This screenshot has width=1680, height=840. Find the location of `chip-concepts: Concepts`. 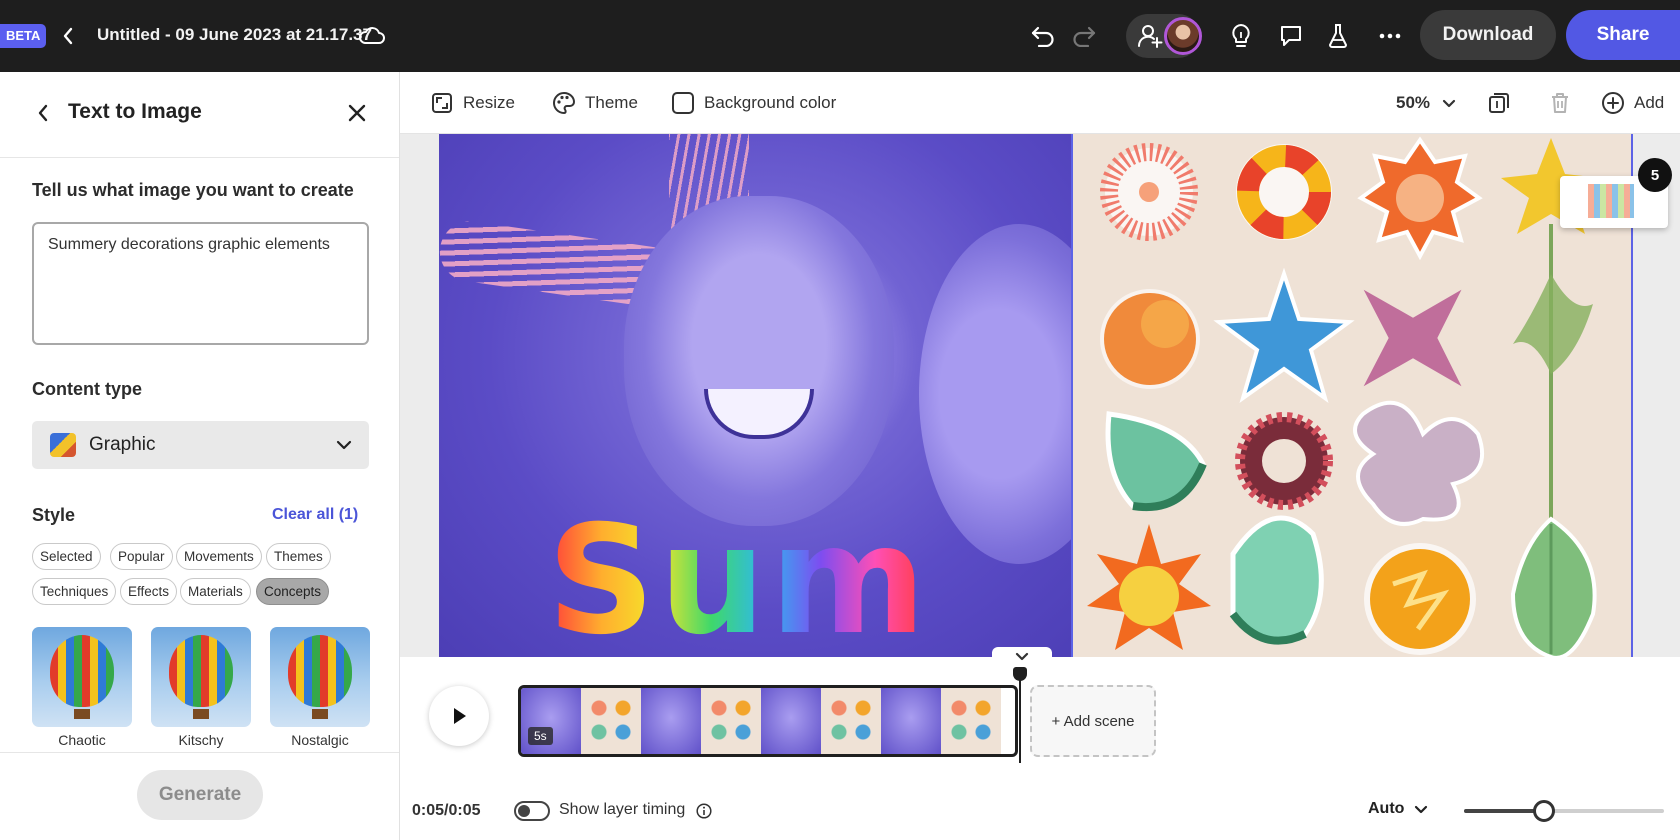

chip-concepts: Concepts is located at coordinates (293, 591).